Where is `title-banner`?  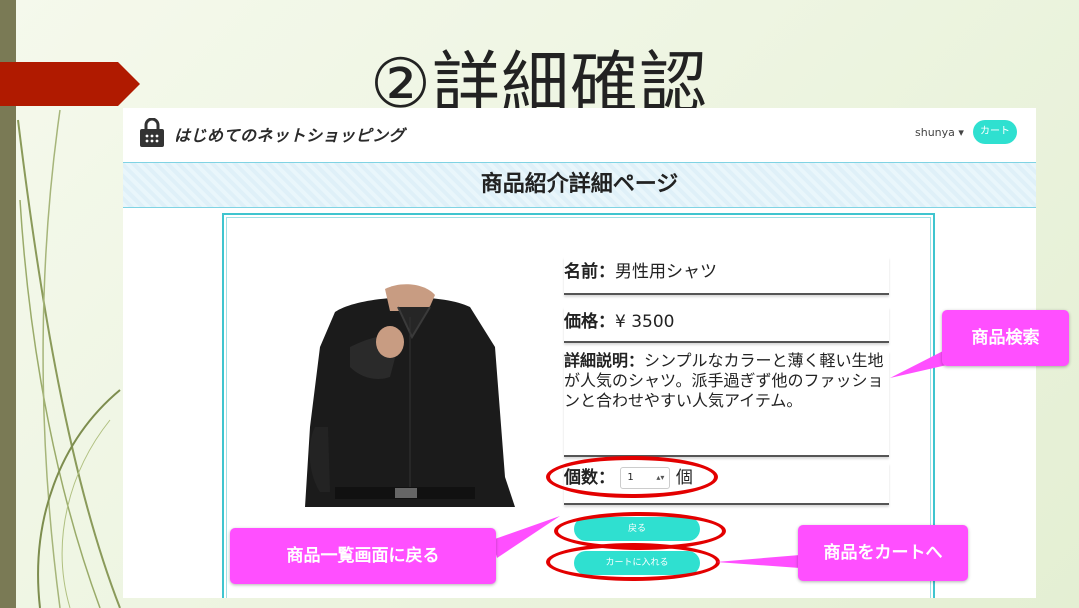
title-banner is located at coordinates (70, 84).